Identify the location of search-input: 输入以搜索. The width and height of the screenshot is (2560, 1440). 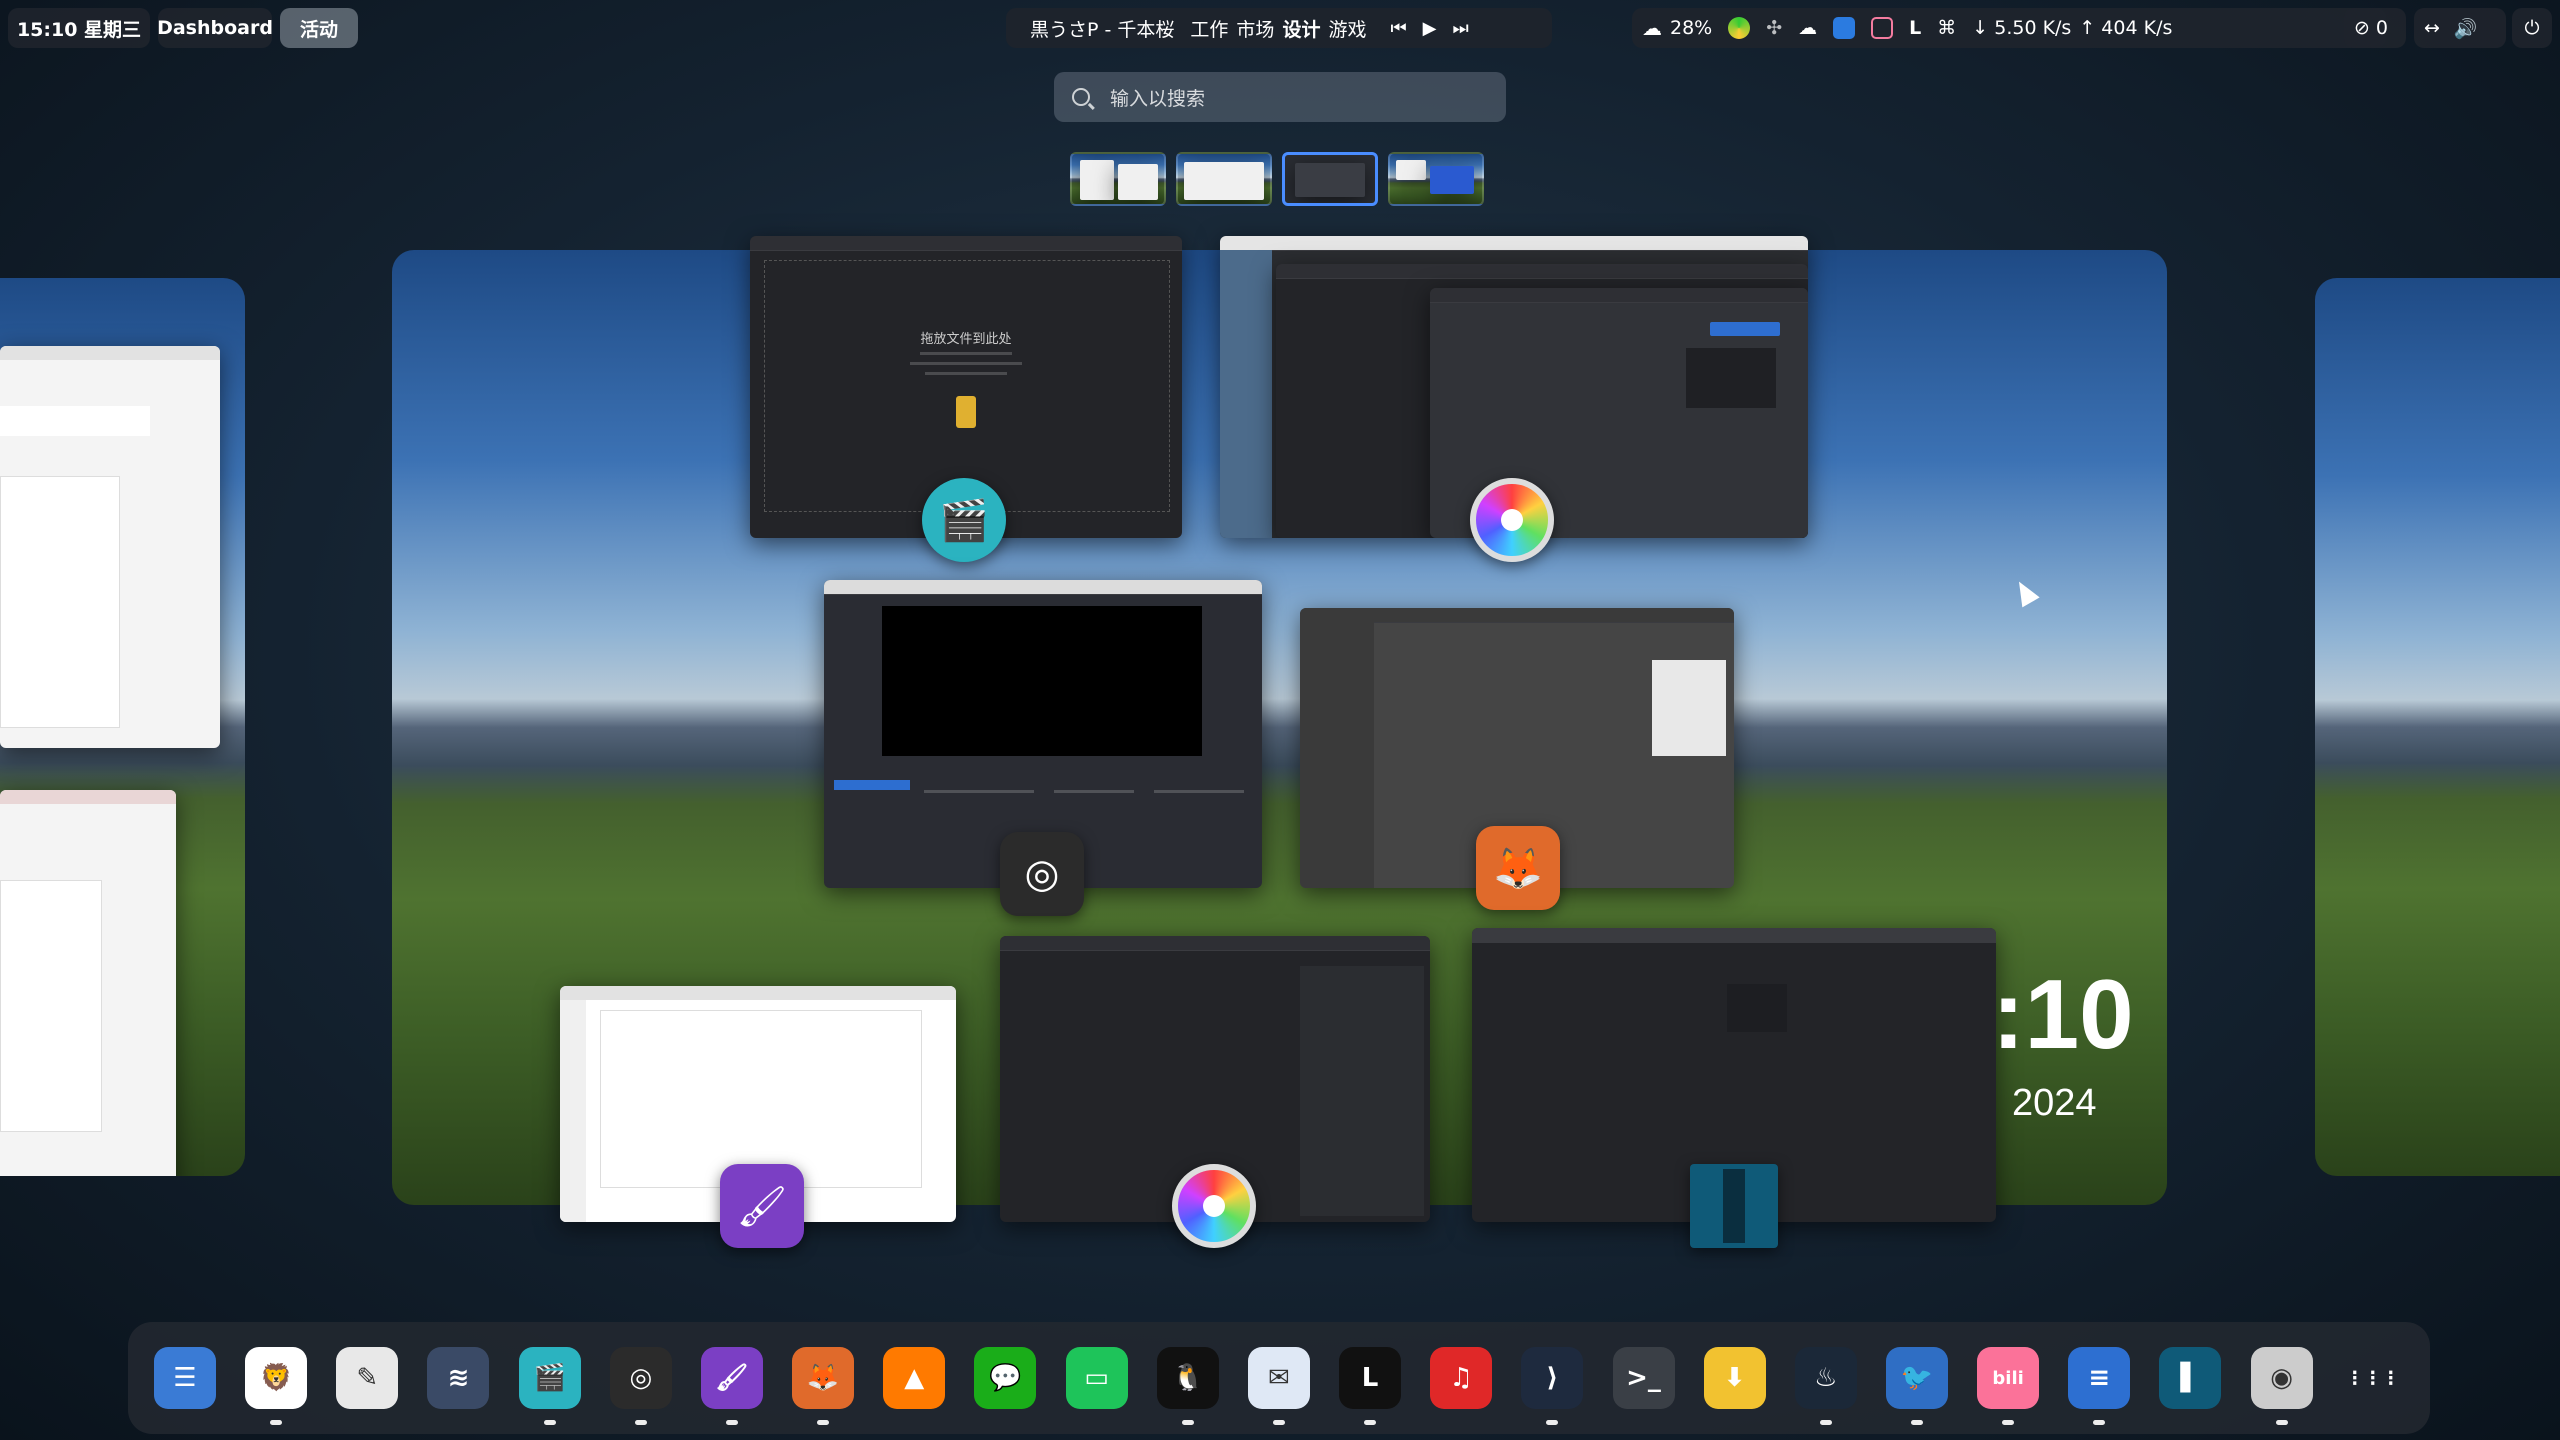
(1280, 97).